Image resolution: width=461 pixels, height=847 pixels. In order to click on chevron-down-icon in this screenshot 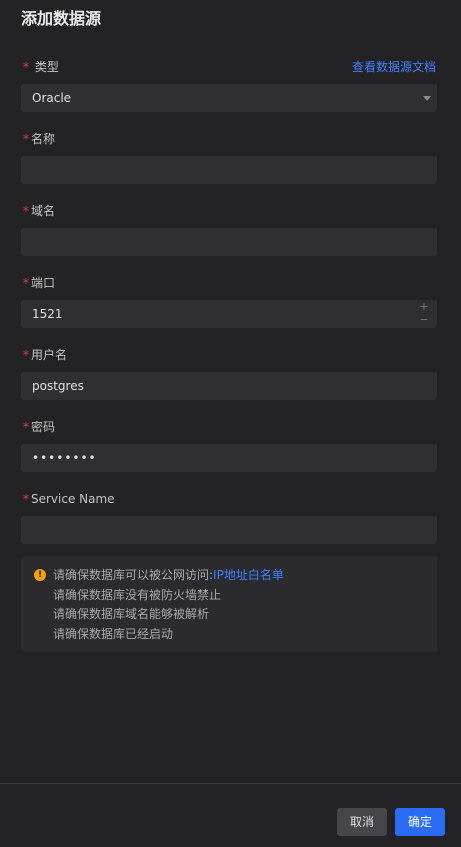, I will do `click(427, 98)`.